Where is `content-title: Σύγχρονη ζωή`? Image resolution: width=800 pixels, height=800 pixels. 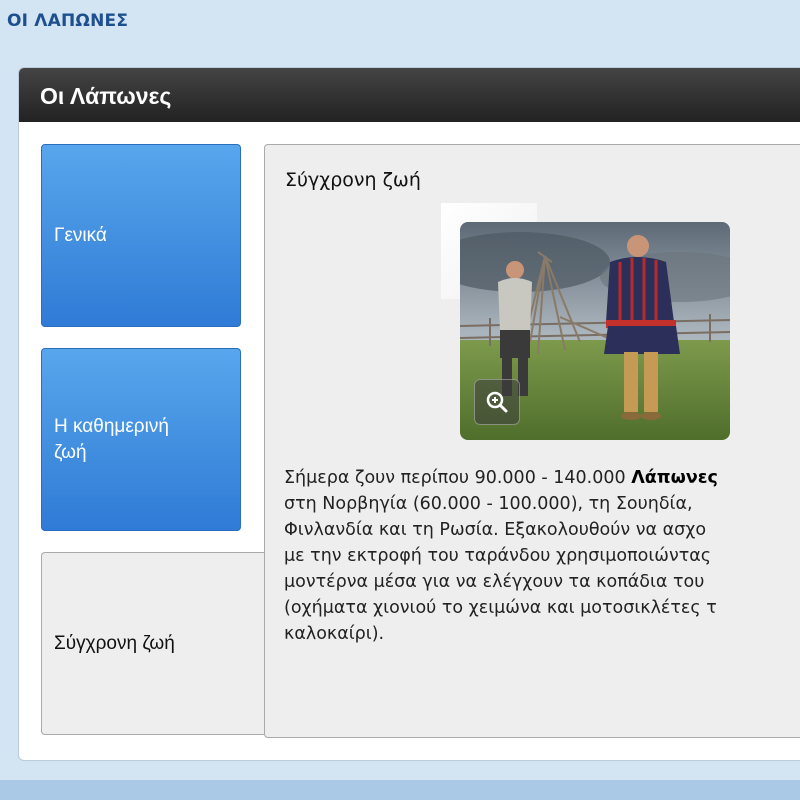
content-title: Σύγχρονη ζωή is located at coordinates (353, 180).